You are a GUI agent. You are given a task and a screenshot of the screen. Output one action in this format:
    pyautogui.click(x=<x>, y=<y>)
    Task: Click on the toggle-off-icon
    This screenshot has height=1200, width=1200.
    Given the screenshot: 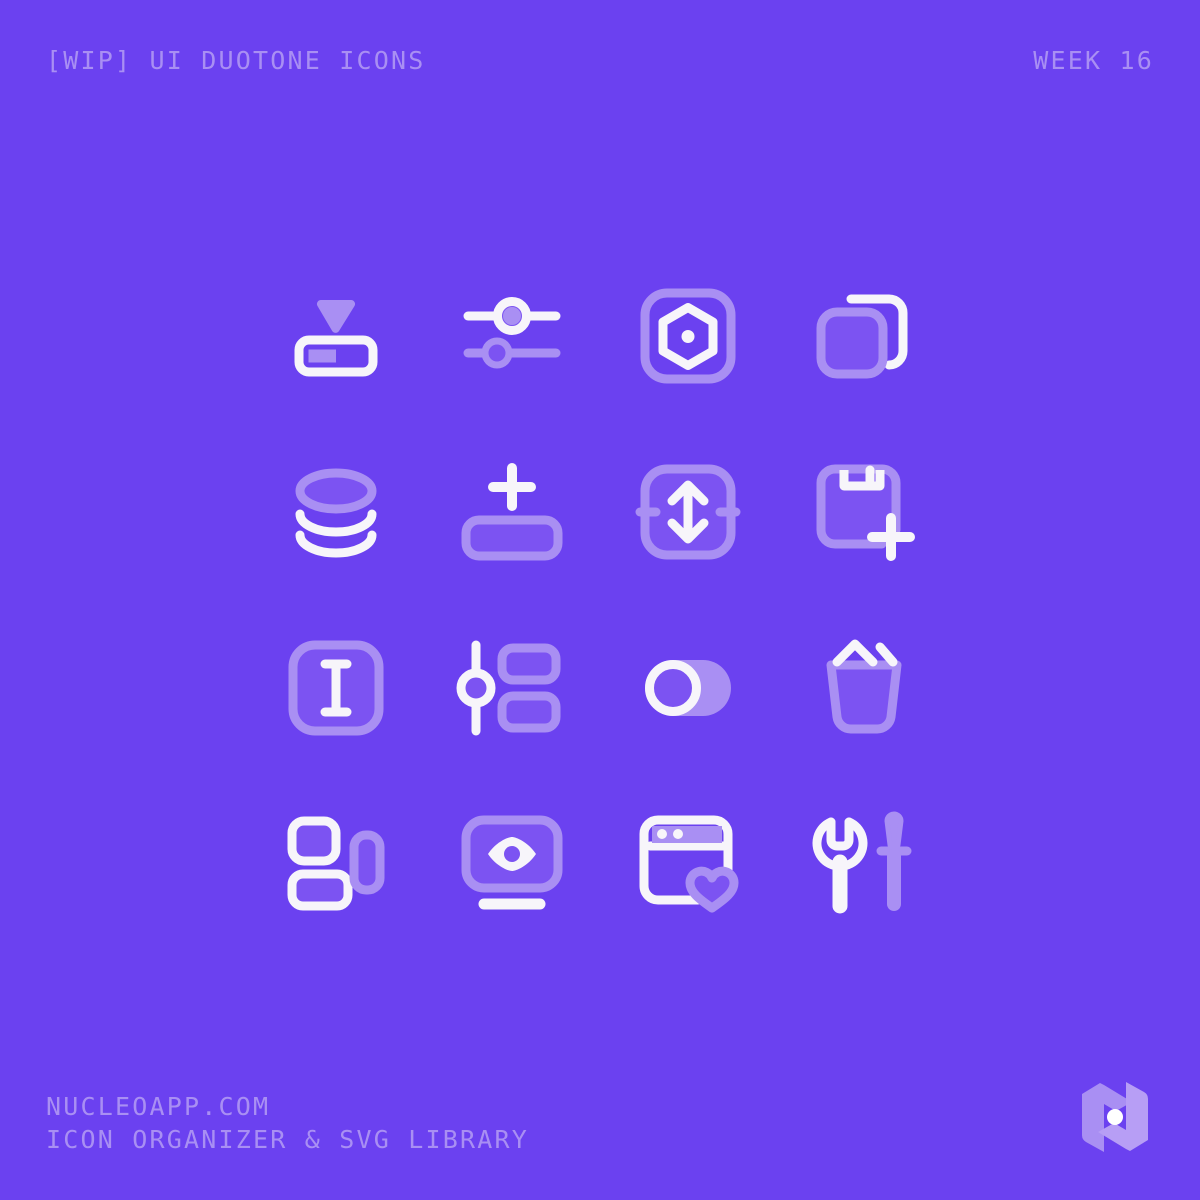 What is the action you would take?
    pyautogui.click(x=688, y=688)
    